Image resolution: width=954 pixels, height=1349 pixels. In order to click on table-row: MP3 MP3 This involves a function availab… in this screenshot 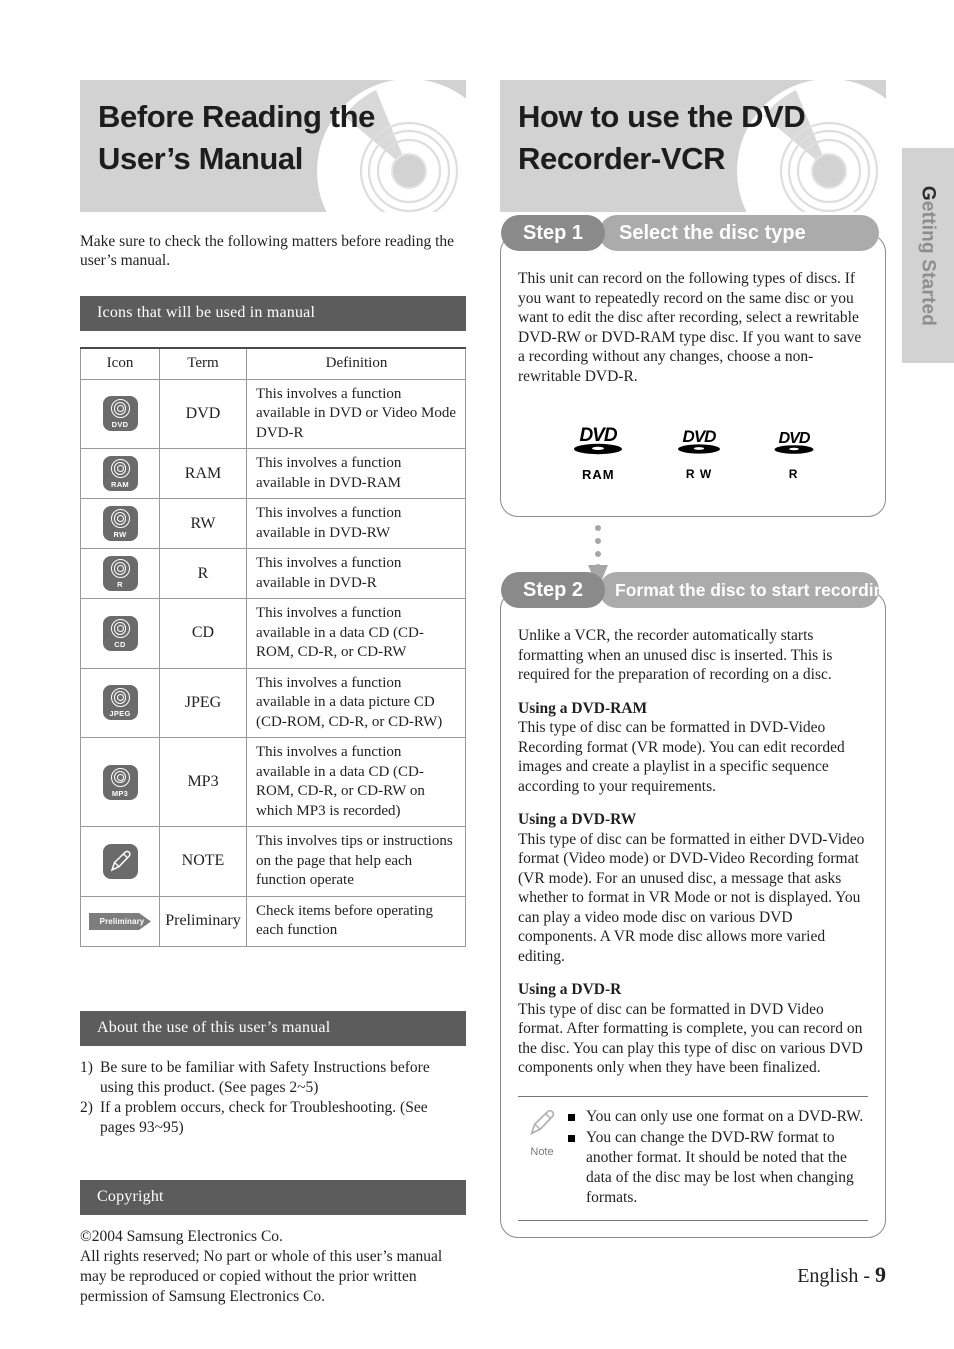, I will do `click(273, 782)`.